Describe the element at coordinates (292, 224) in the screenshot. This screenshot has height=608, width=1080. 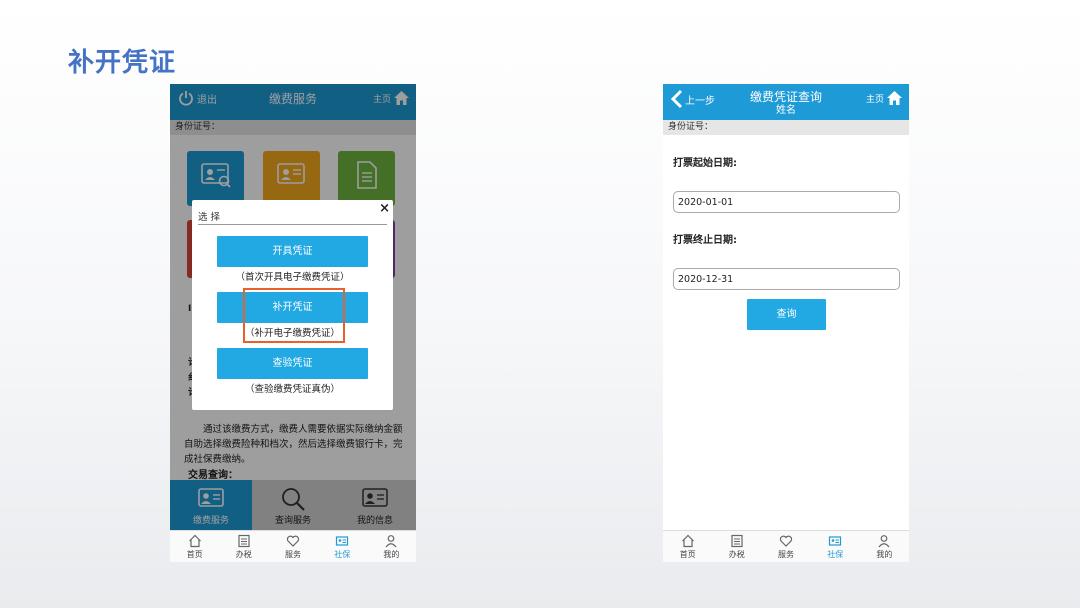
I see `dialog-divider` at that location.